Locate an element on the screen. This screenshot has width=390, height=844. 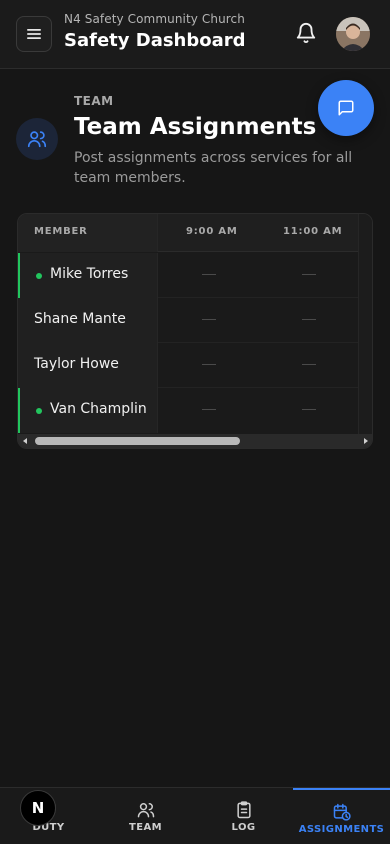
avatar-photo is located at coordinates (353, 34).